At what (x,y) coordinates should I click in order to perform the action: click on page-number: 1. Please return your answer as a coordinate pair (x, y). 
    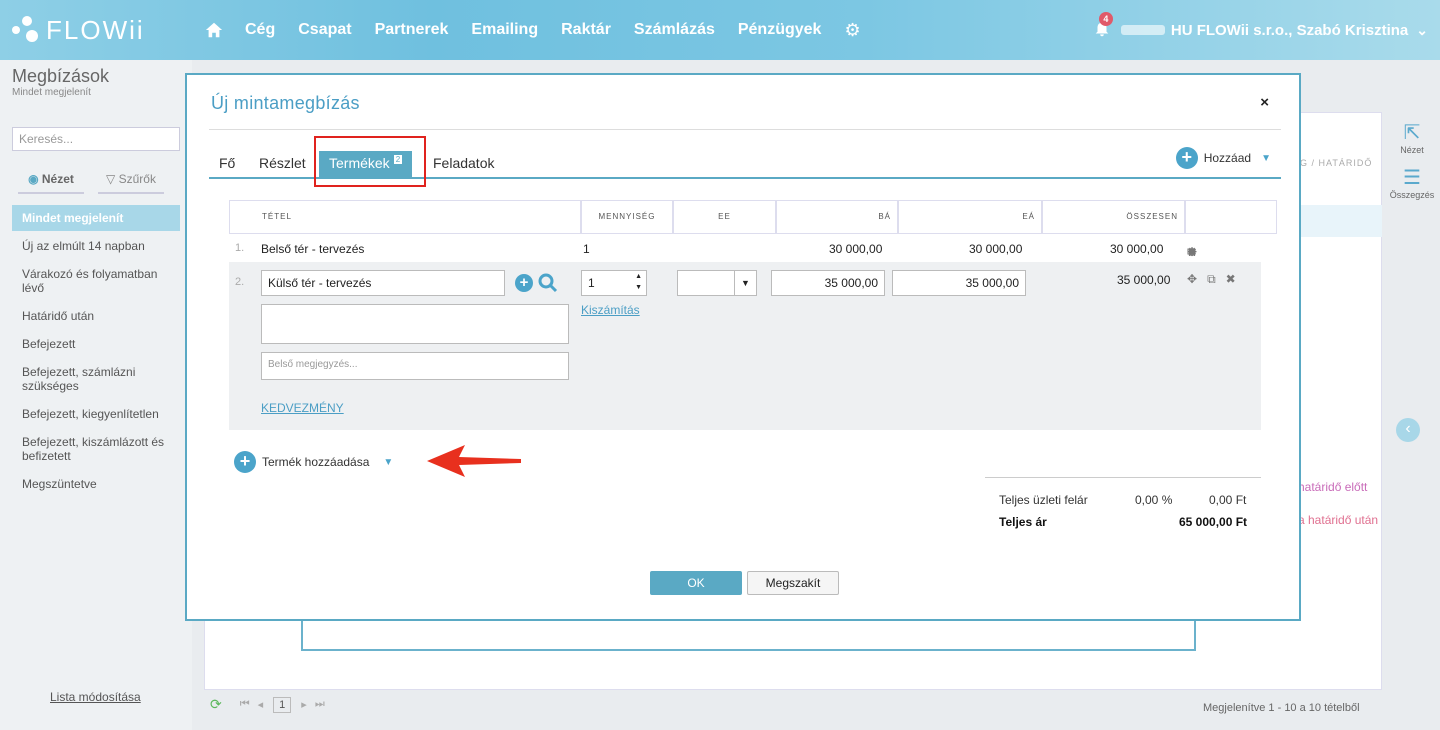
    Looking at the image, I should click on (282, 704).